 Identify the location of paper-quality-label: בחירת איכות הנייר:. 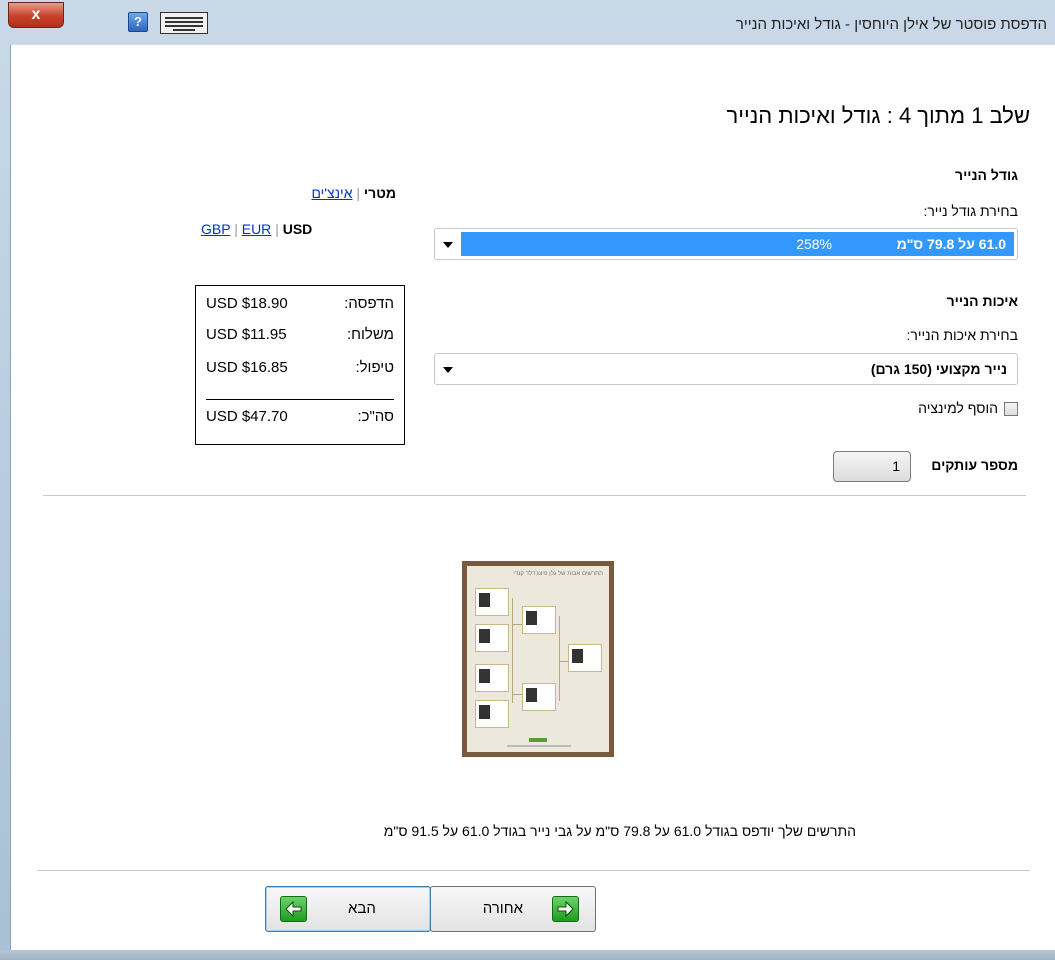
(962, 335).